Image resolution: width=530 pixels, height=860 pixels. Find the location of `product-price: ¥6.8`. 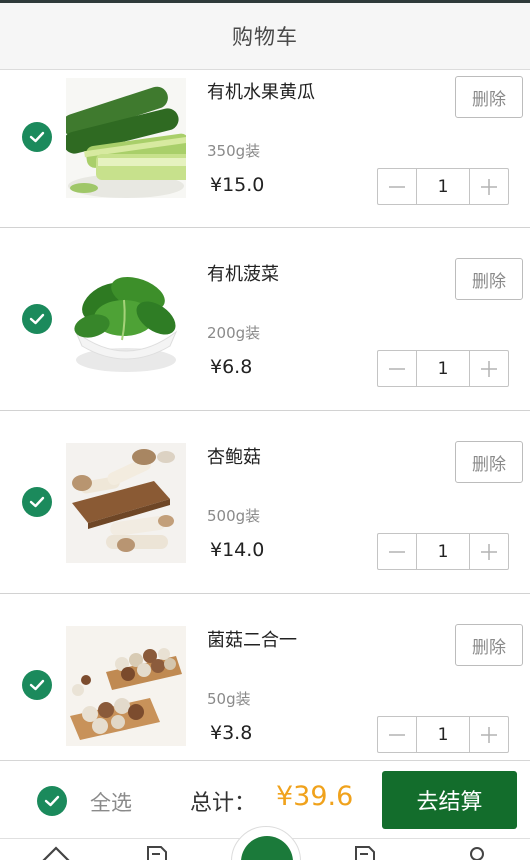

product-price: ¥6.8 is located at coordinates (231, 367).